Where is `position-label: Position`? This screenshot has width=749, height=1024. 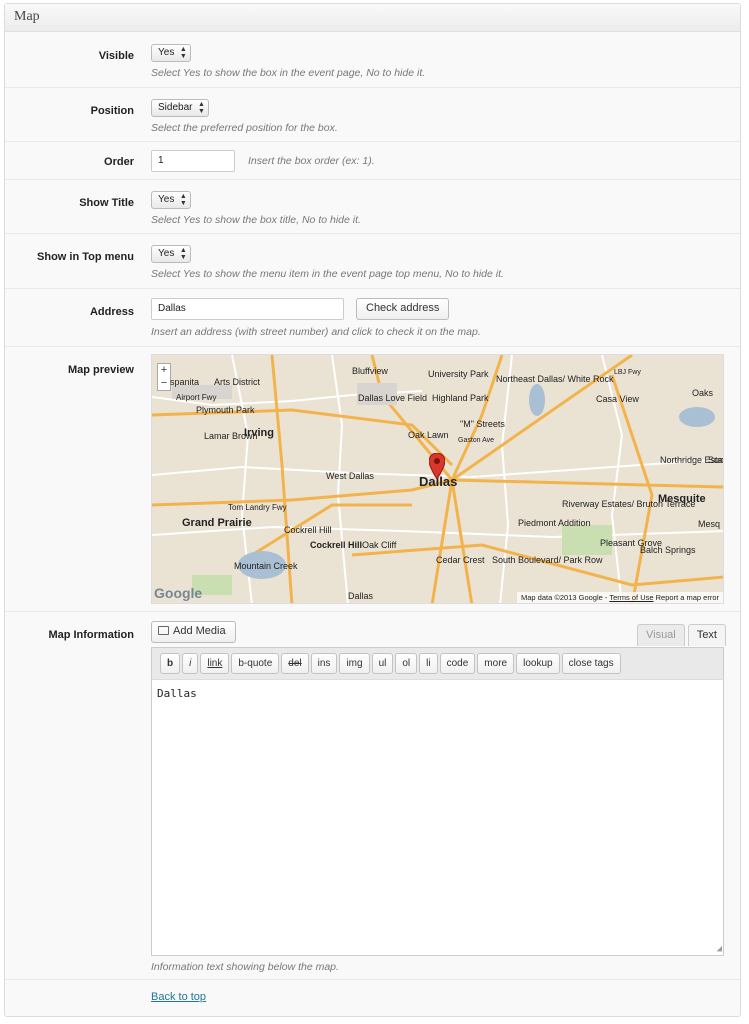 position-label: Position is located at coordinates (112, 111).